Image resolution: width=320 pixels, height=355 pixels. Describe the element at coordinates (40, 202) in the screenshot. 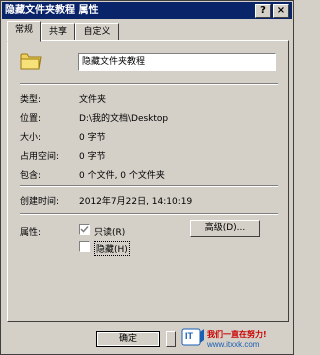

I see `created-label: 创建时间:` at that location.